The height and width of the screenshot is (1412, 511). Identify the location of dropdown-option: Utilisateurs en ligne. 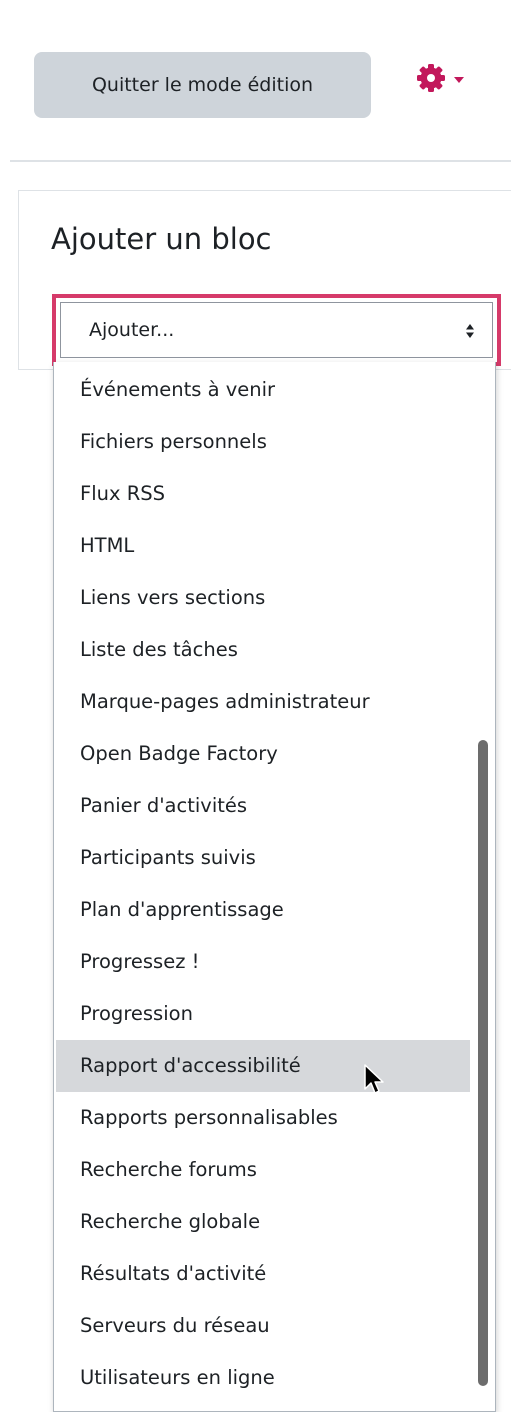
(263, 1378).